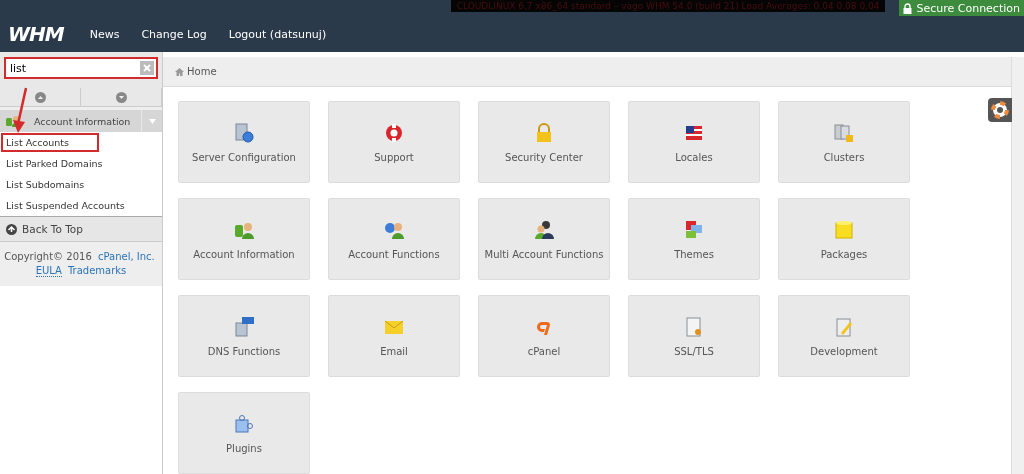  I want to click on up-arrow-icon, so click(11, 229).